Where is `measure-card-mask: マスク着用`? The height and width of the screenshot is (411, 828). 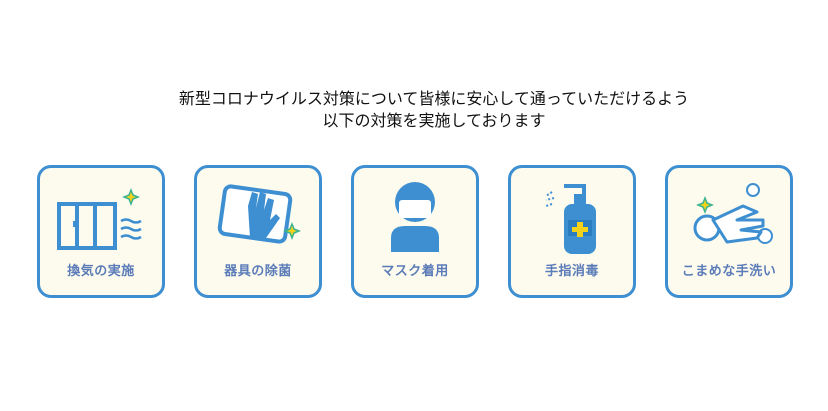 measure-card-mask: マスク着用 is located at coordinates (415, 231).